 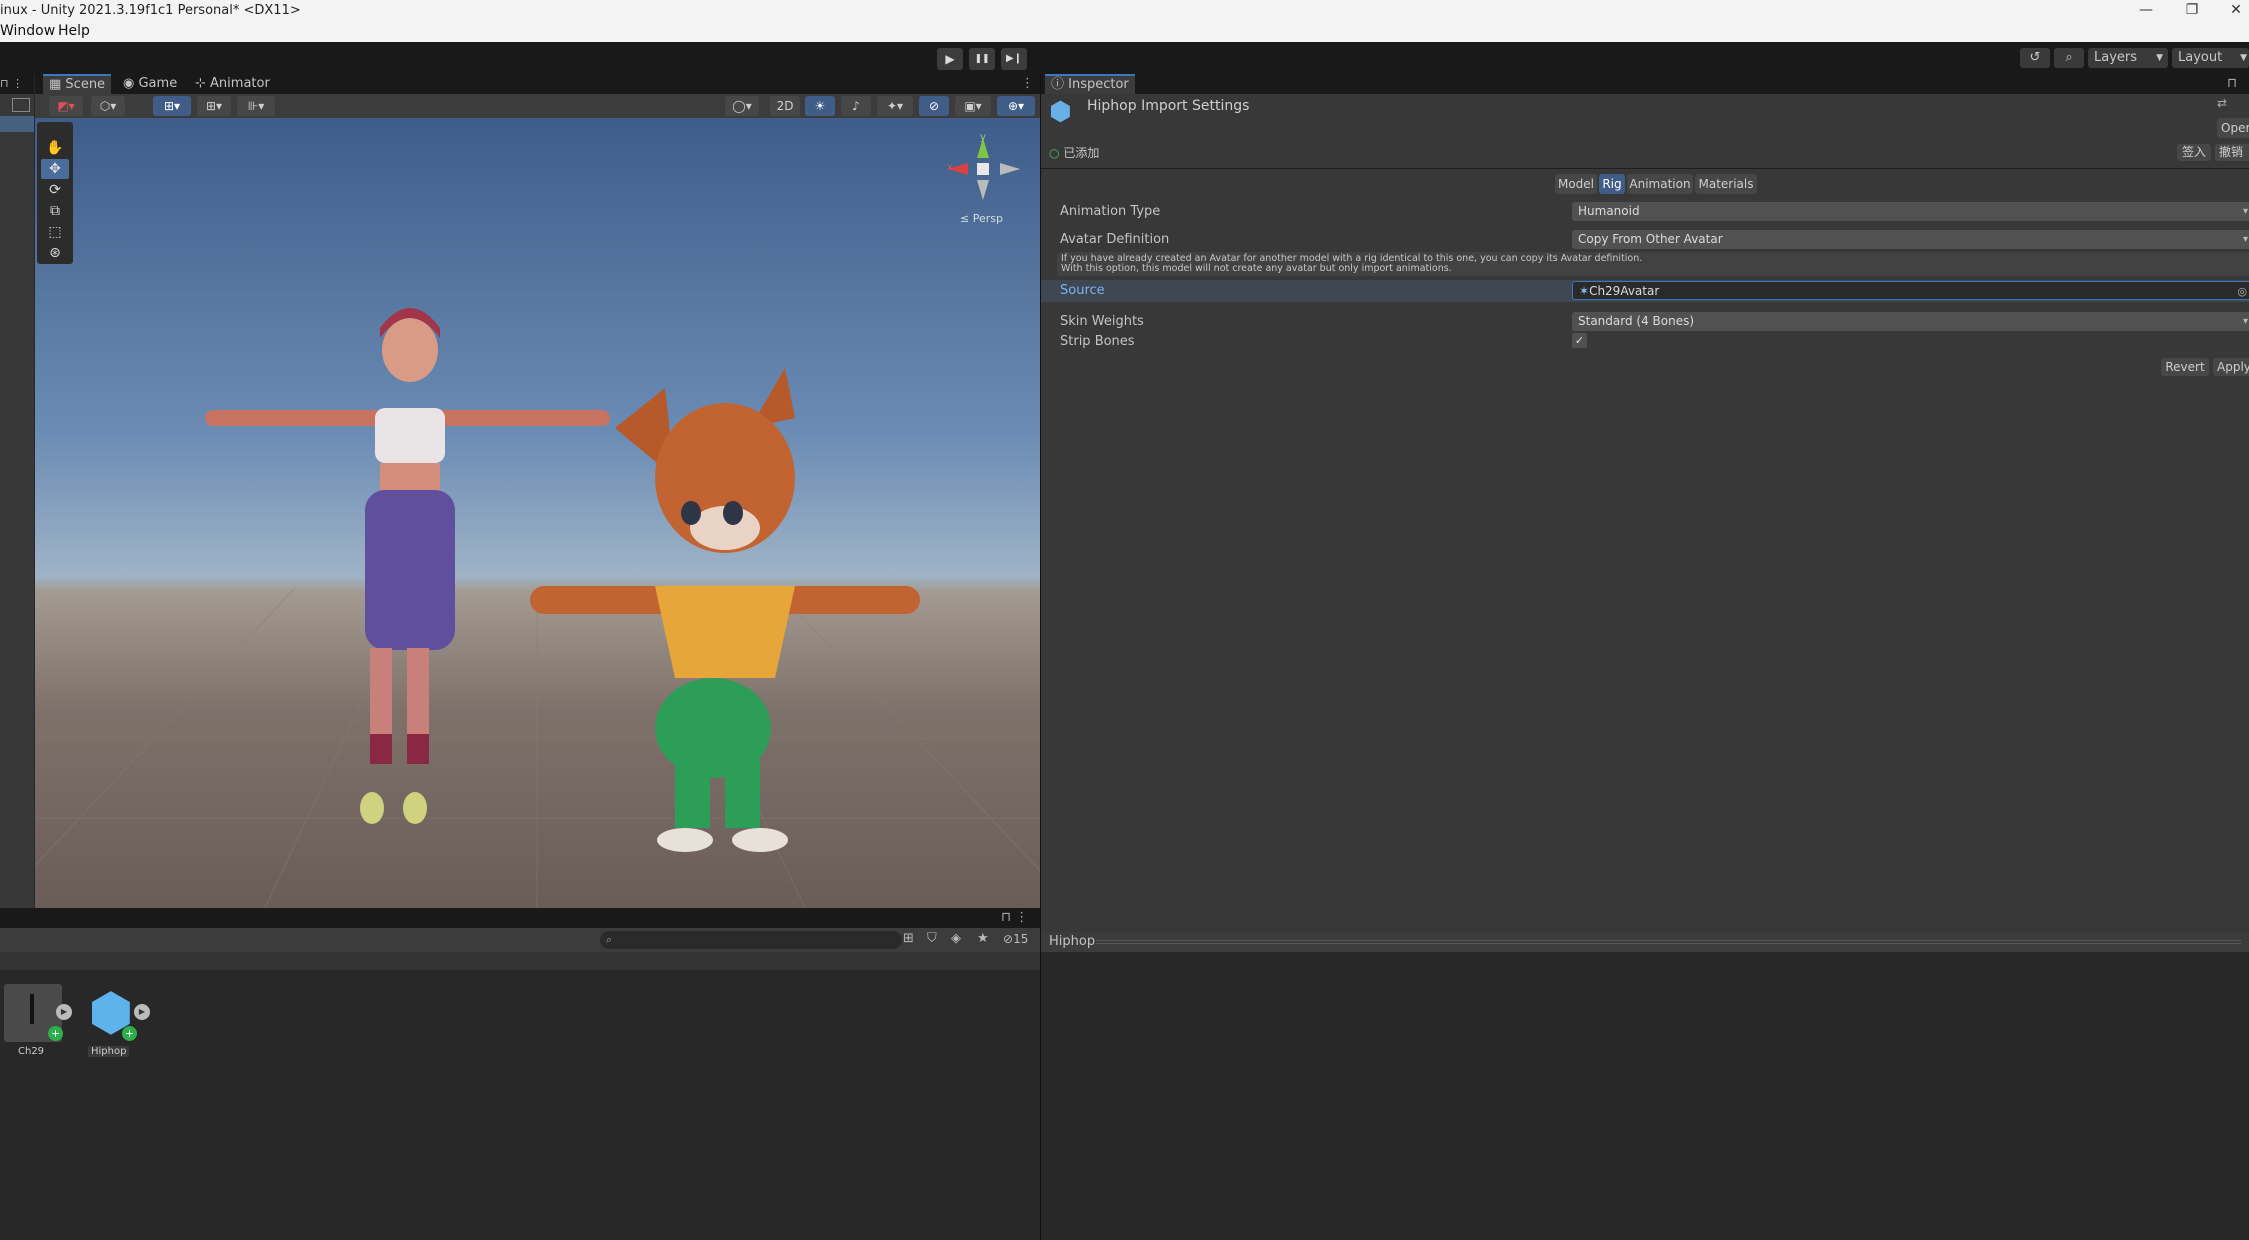 What do you see at coordinates (1645, 1096) in the screenshot?
I see `preview-area` at bounding box center [1645, 1096].